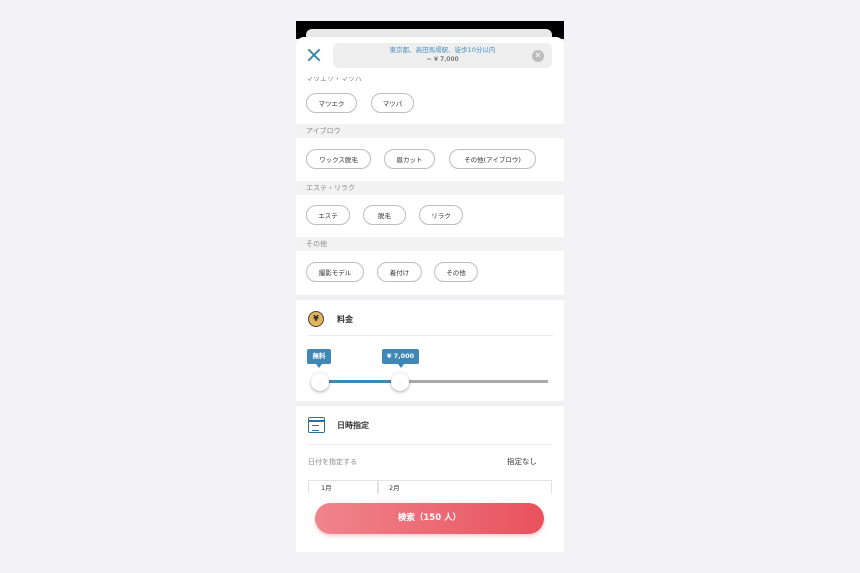  Describe the element at coordinates (430, 188) in the screenshot. I see `category-header-esthe: エステ・リラク` at that location.